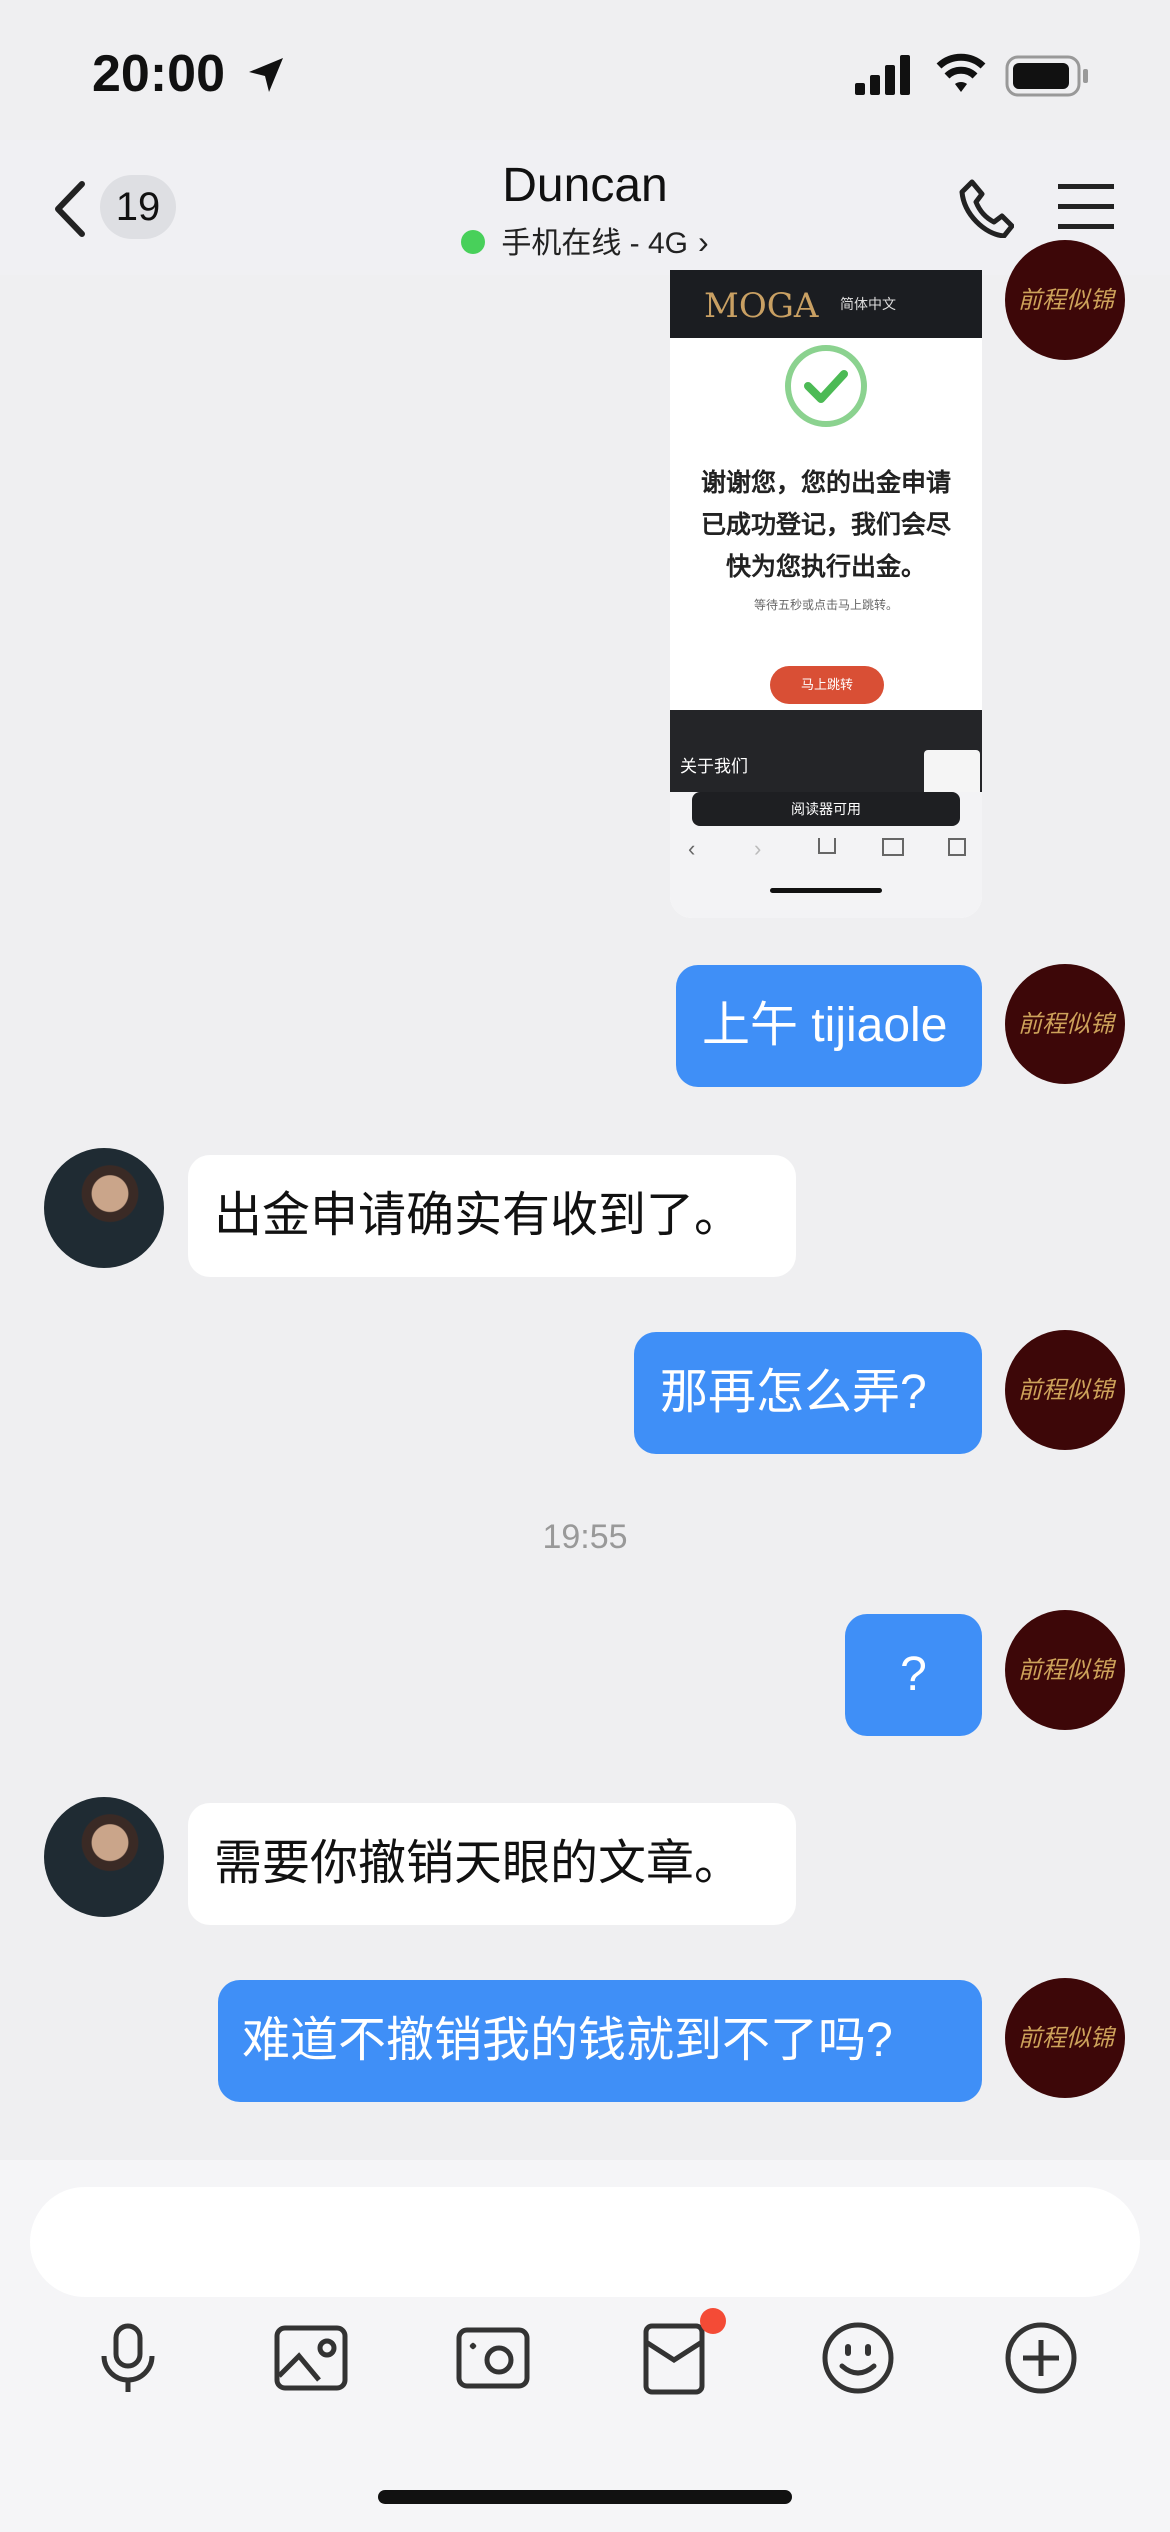 The image size is (1170, 2532). I want to click on chevron-right-icon: ›, so click(703, 242).